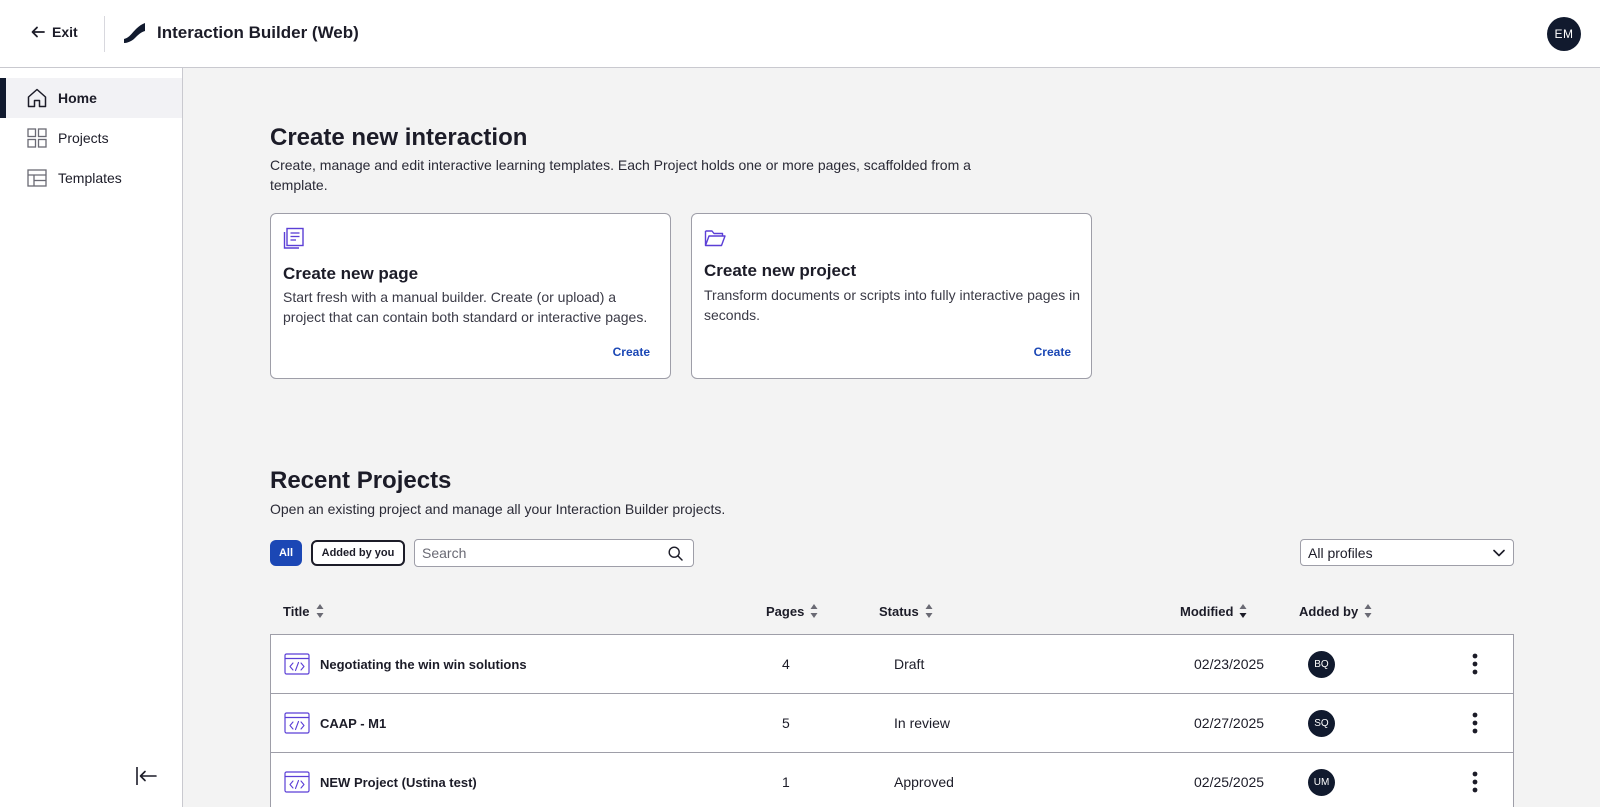  What do you see at coordinates (286, 553) in the screenshot?
I see `filter-all-button: All` at bounding box center [286, 553].